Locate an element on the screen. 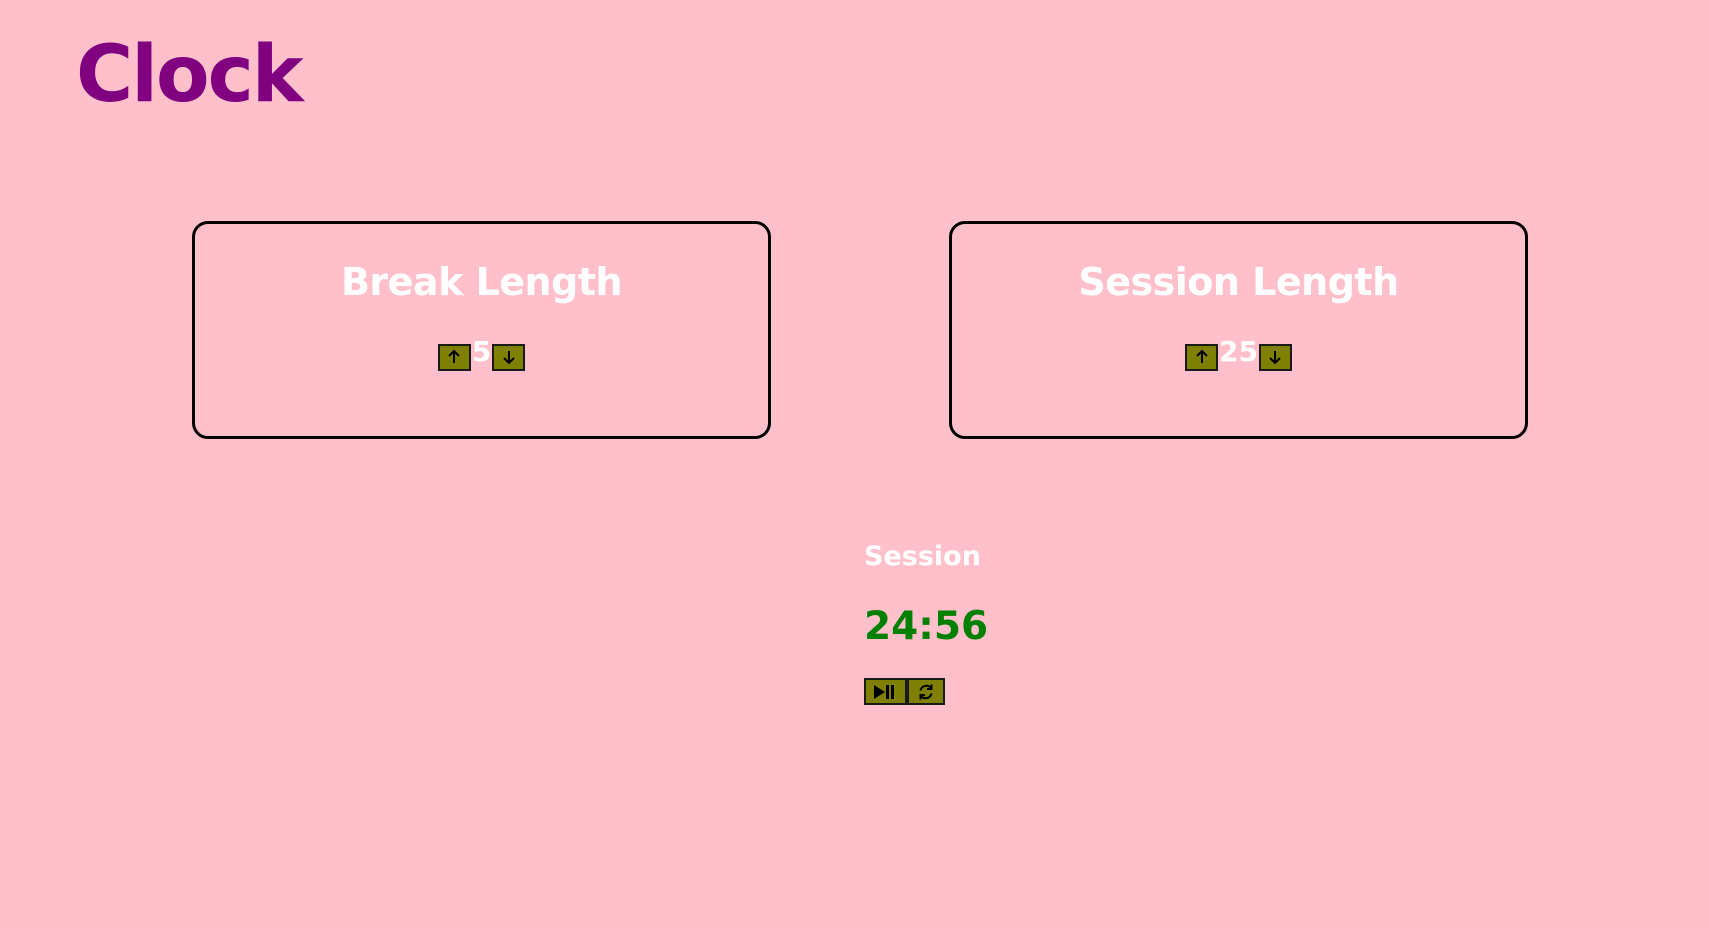 Image resolution: width=1709 pixels, height=928 pixels. start-stop-button is located at coordinates (885, 691).